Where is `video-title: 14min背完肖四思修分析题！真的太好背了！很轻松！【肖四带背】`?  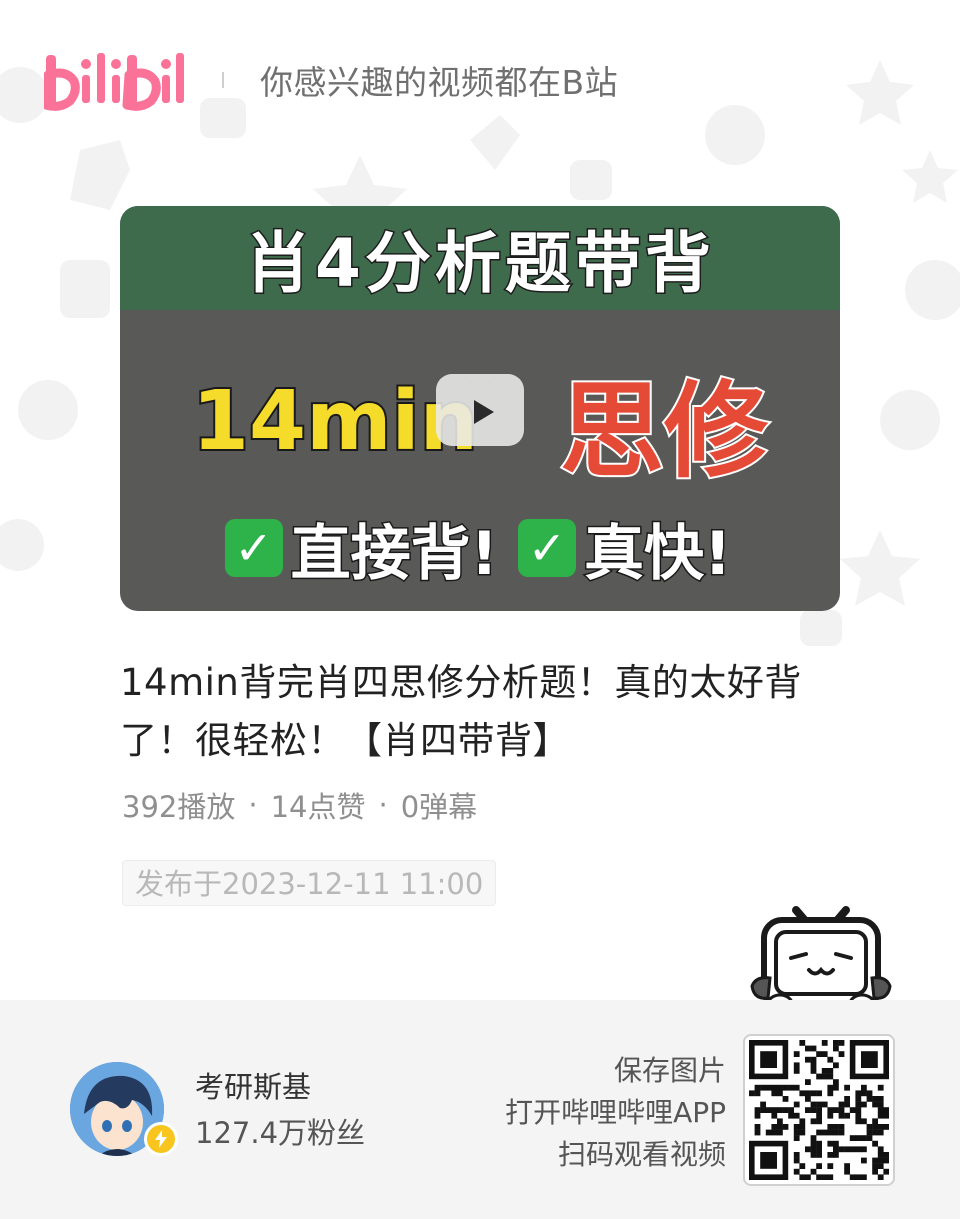
video-title: 14min背完肖四思修分析题！真的太好背了！很轻松！【肖四带背】 is located at coordinates (470, 712).